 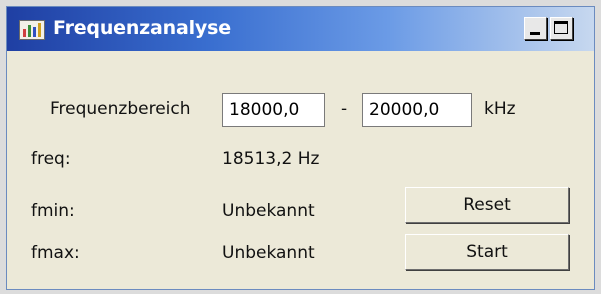 What do you see at coordinates (535, 28) in the screenshot?
I see `minimize-button` at bounding box center [535, 28].